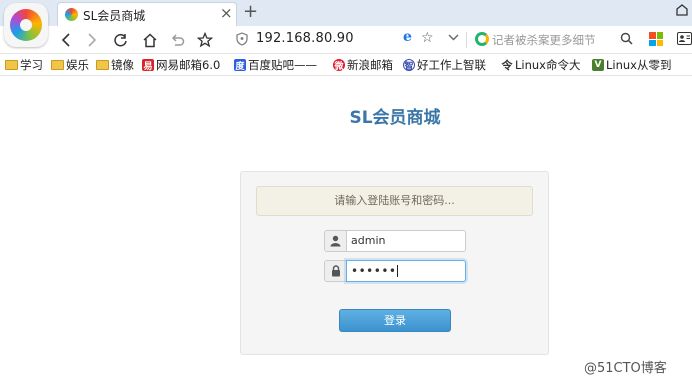  What do you see at coordinates (114, 16) in the screenshot?
I see `tab-title: SL会员商城` at bounding box center [114, 16].